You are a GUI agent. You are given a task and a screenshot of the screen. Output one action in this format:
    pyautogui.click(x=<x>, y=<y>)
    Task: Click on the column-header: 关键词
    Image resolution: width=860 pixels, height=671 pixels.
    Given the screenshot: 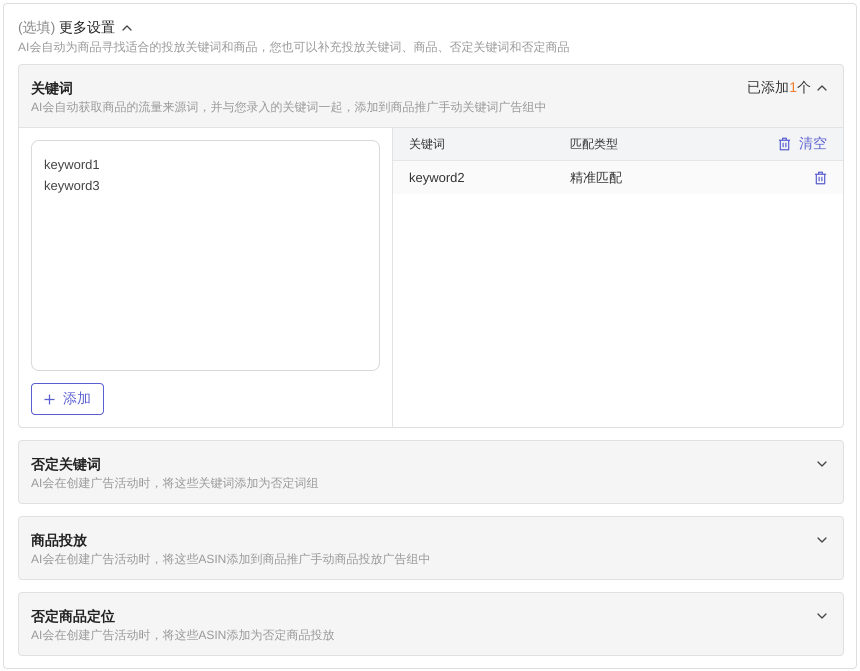 What is the action you would take?
    pyautogui.click(x=427, y=144)
    